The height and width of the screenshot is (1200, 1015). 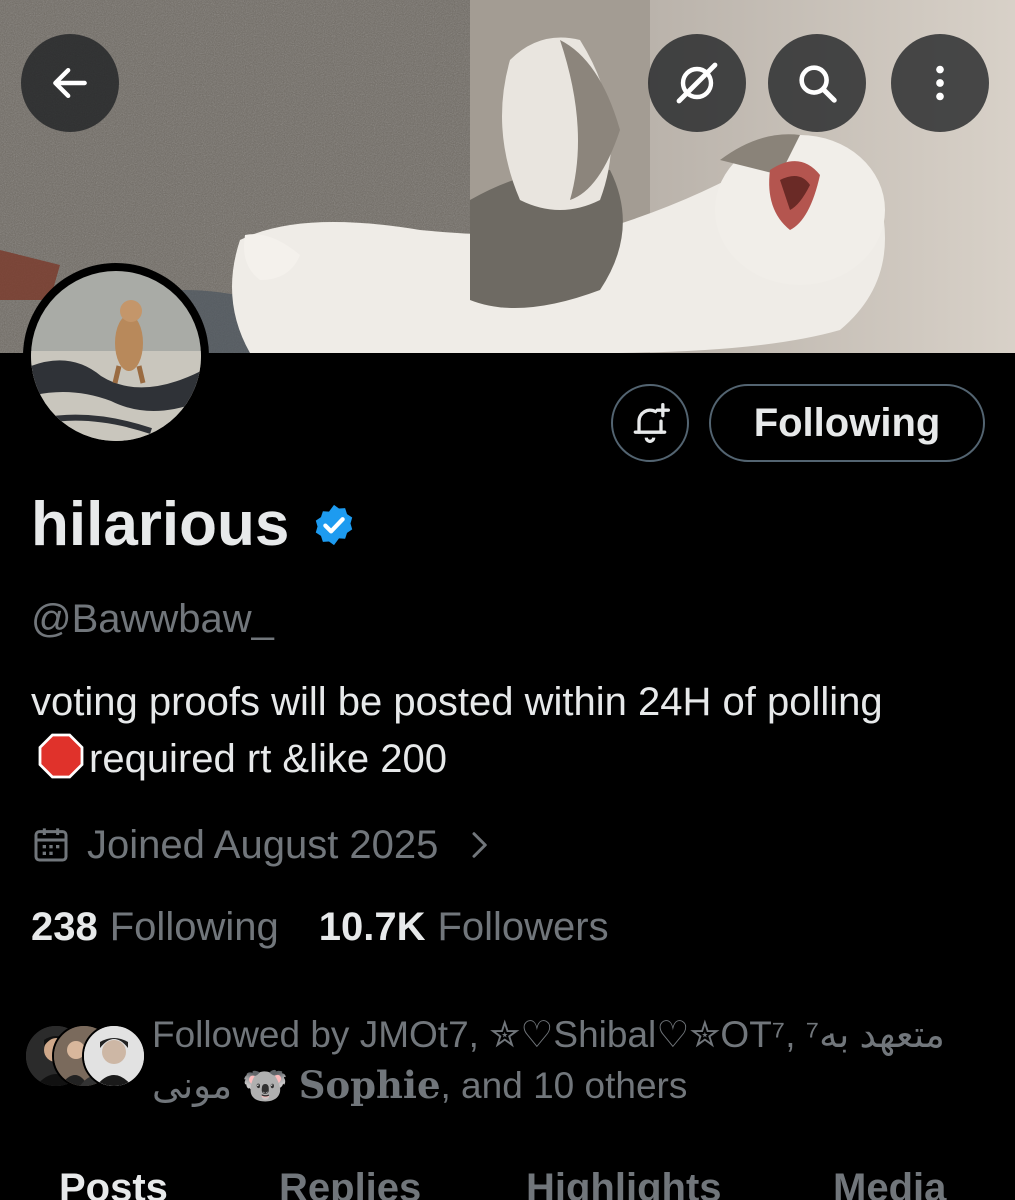 I want to click on joined-text: Joined August 2025, so click(x=263, y=844).